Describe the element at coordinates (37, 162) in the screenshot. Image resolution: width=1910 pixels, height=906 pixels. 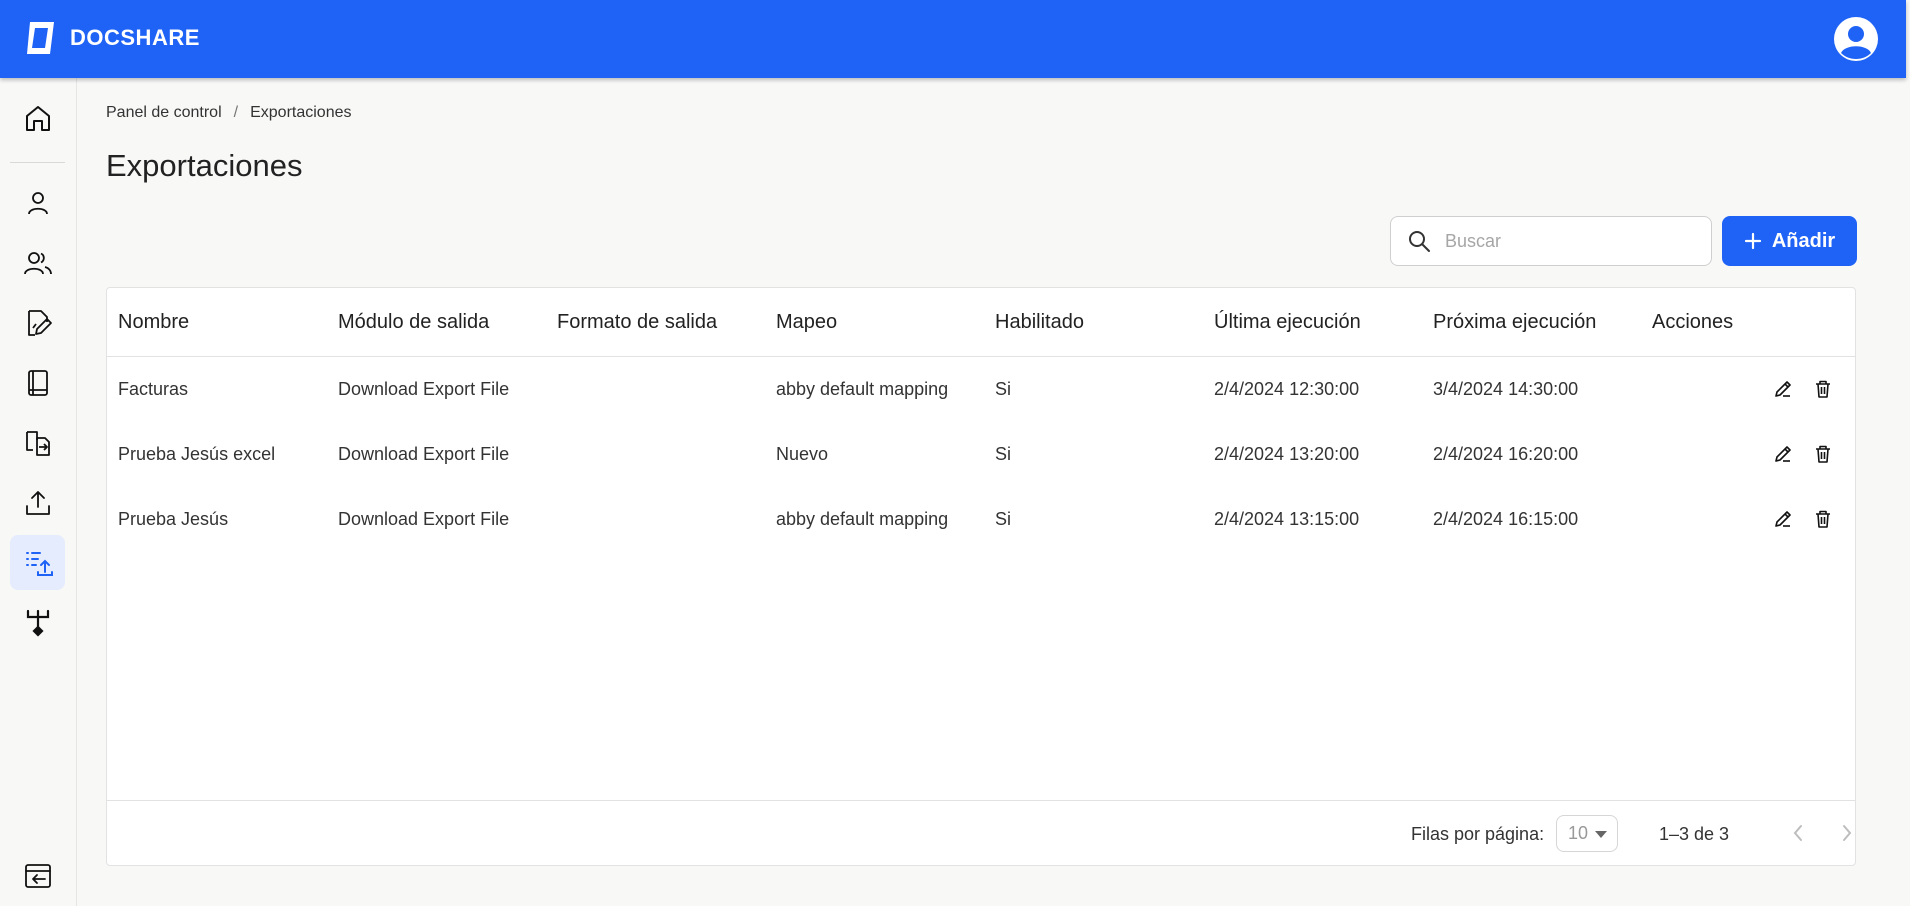
I see `sidebar-divider` at that location.